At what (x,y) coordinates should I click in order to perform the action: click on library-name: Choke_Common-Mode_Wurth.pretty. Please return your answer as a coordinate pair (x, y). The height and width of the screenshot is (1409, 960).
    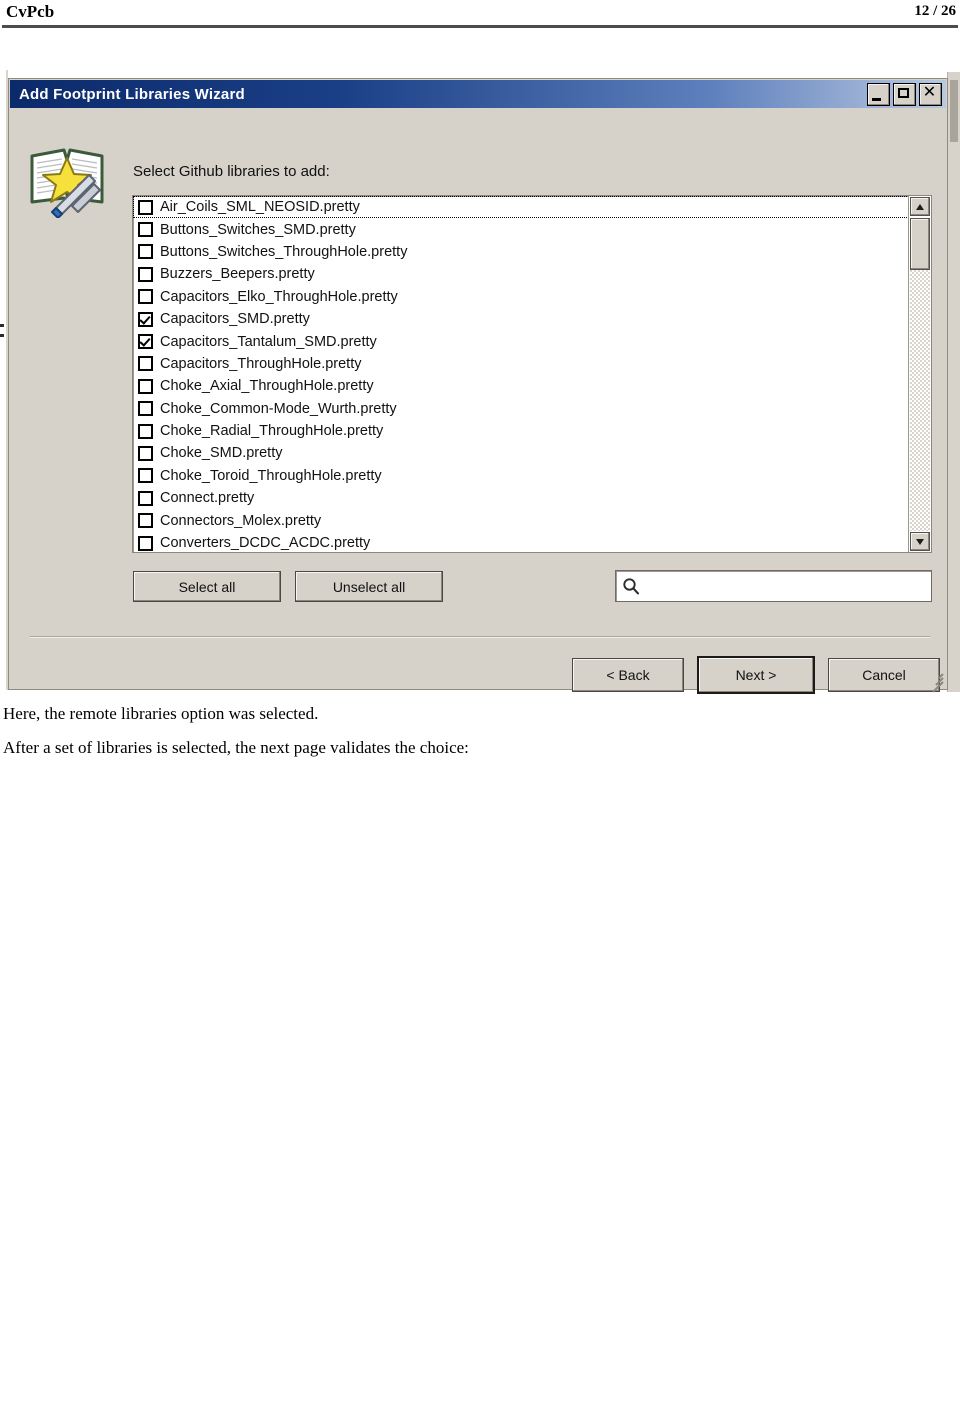
    Looking at the image, I should click on (278, 408).